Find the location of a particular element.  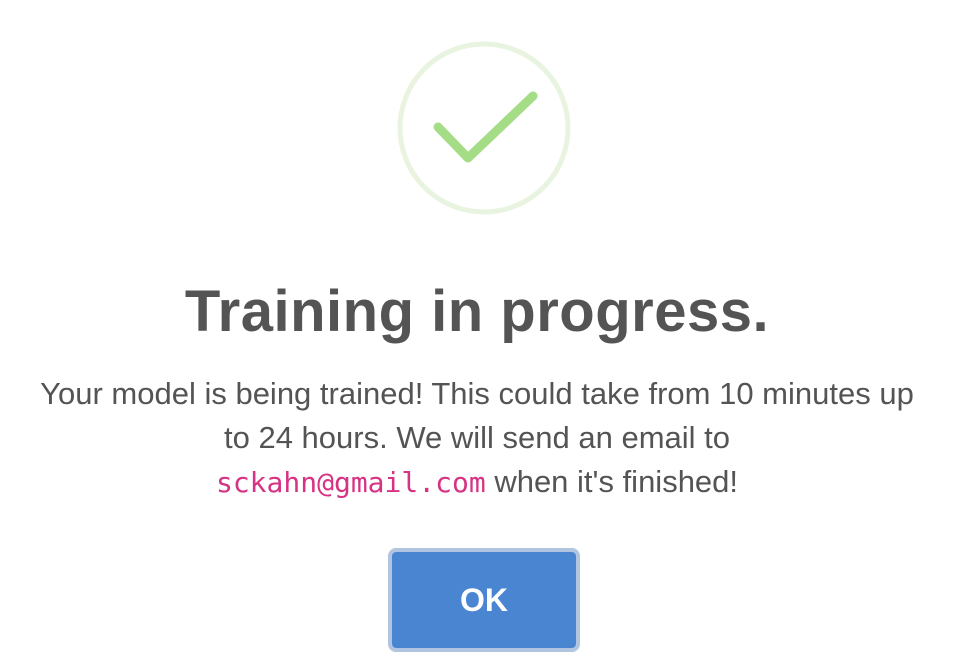

message-text-part2: when it's finished! is located at coordinates (616, 481).